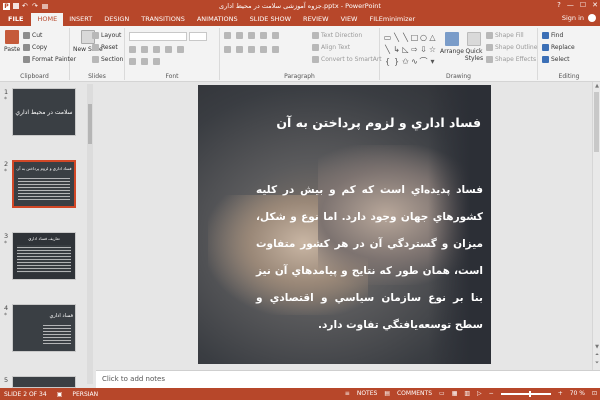 This screenshot has width=600, height=400. What do you see at coordinates (387, 62) in the screenshot?
I see `shape-brace-icon: {` at bounding box center [387, 62].